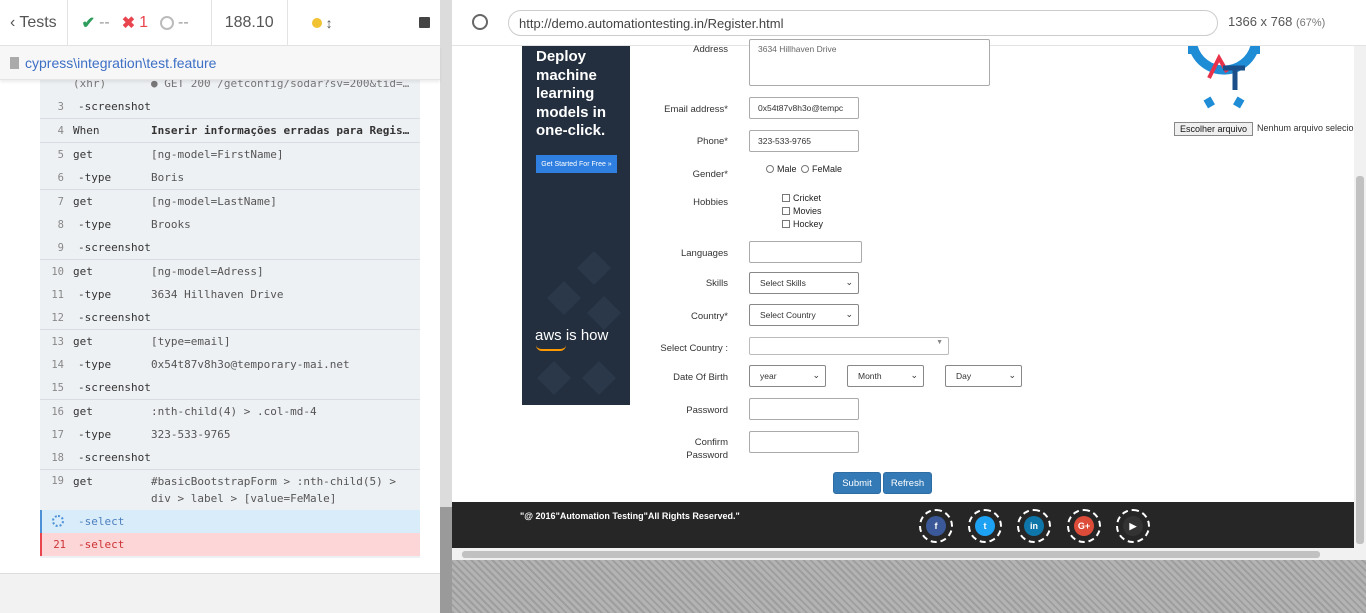 The width and height of the screenshot is (1366, 613). What do you see at coordinates (787, 376) in the screenshot?
I see `dob-year-select: year ⌄` at bounding box center [787, 376].